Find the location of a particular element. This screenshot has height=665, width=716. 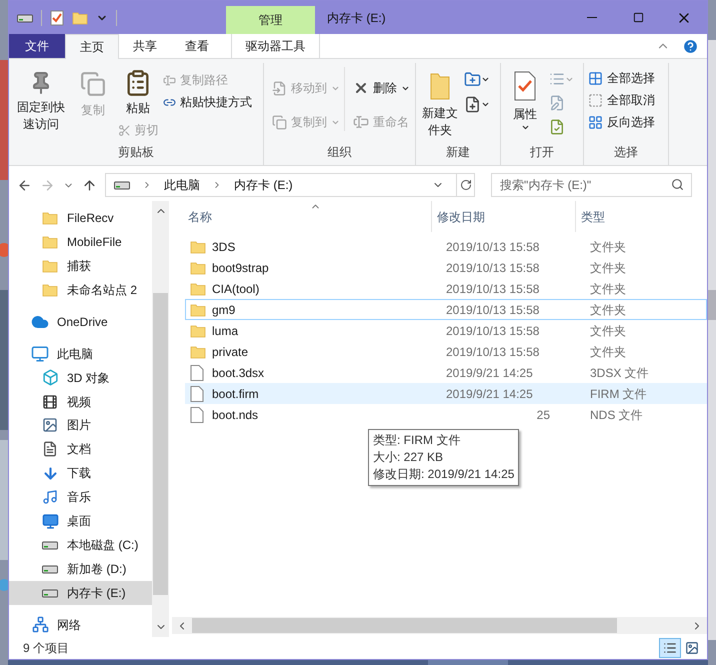

sidebar-item: 3D 对象 is located at coordinates (80, 378).